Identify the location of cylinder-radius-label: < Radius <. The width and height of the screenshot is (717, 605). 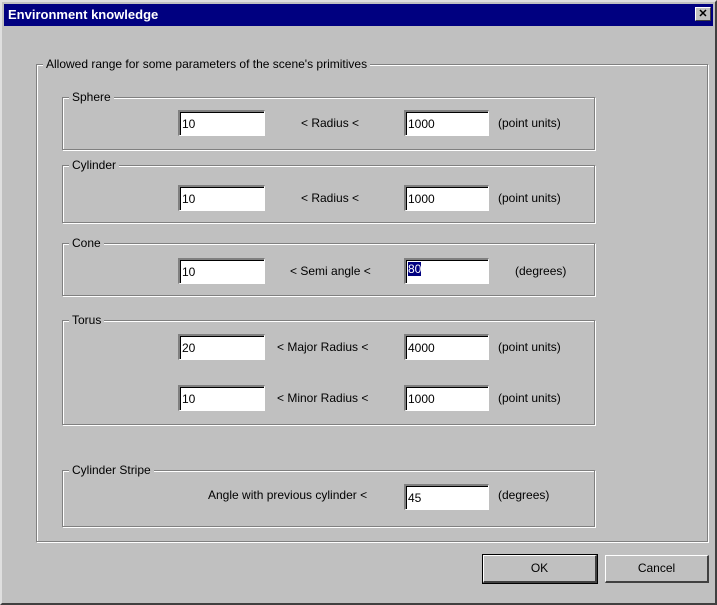
(330, 198).